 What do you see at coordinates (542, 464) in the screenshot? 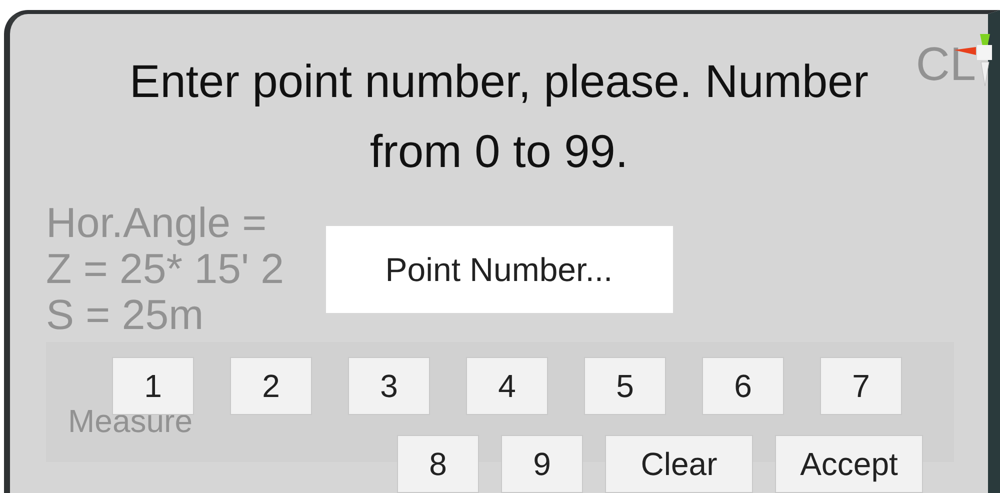
I see `keypad-button: 9` at bounding box center [542, 464].